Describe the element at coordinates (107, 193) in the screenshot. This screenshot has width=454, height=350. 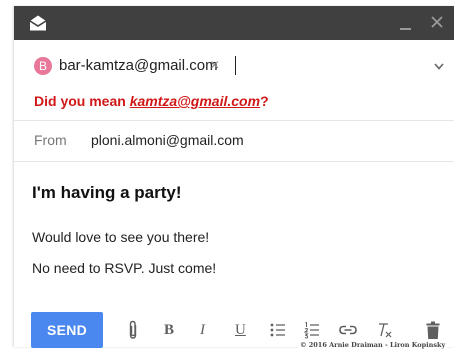
I see `subject-text: I'm having a party!` at that location.